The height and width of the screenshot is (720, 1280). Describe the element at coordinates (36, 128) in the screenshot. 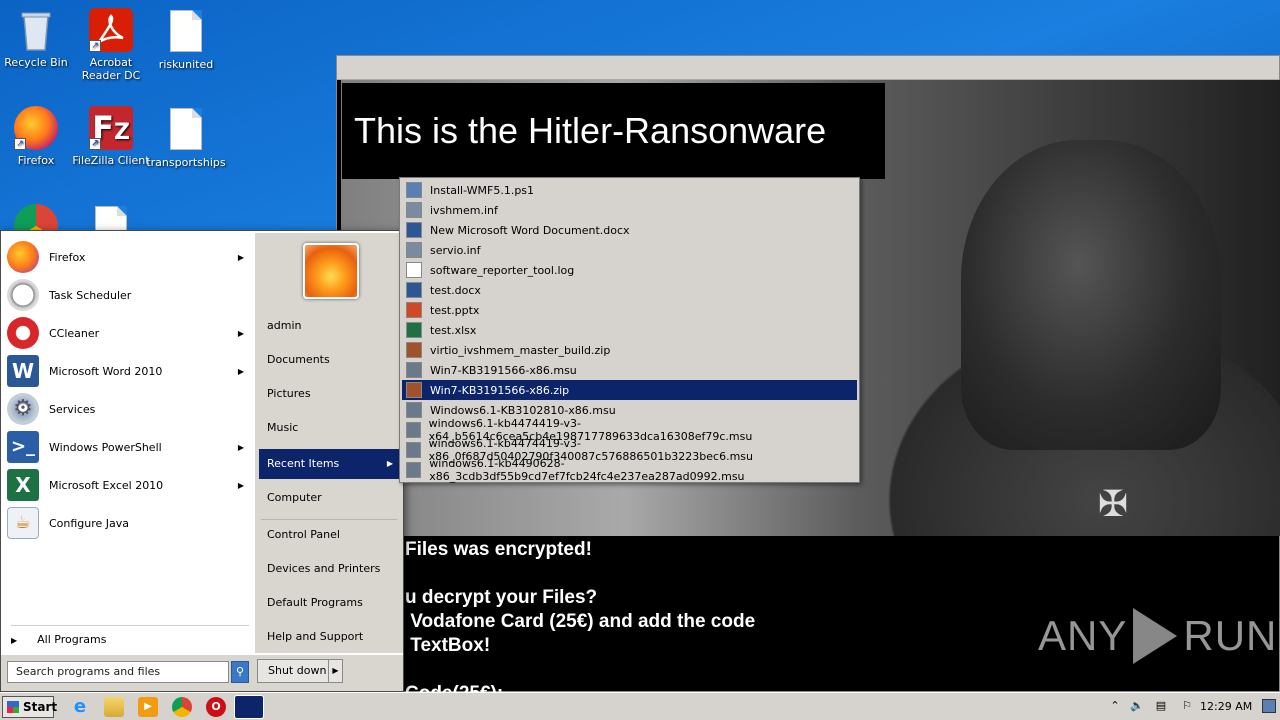

I see `firefox-icon: ↗` at that location.